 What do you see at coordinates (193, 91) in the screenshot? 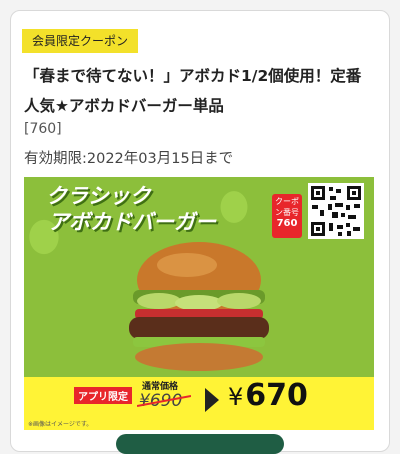
I see `coupon-title: 「春まで待てない！」アボカド1/2個使用！定番人気★アボカドバーガー単品` at bounding box center [193, 91].